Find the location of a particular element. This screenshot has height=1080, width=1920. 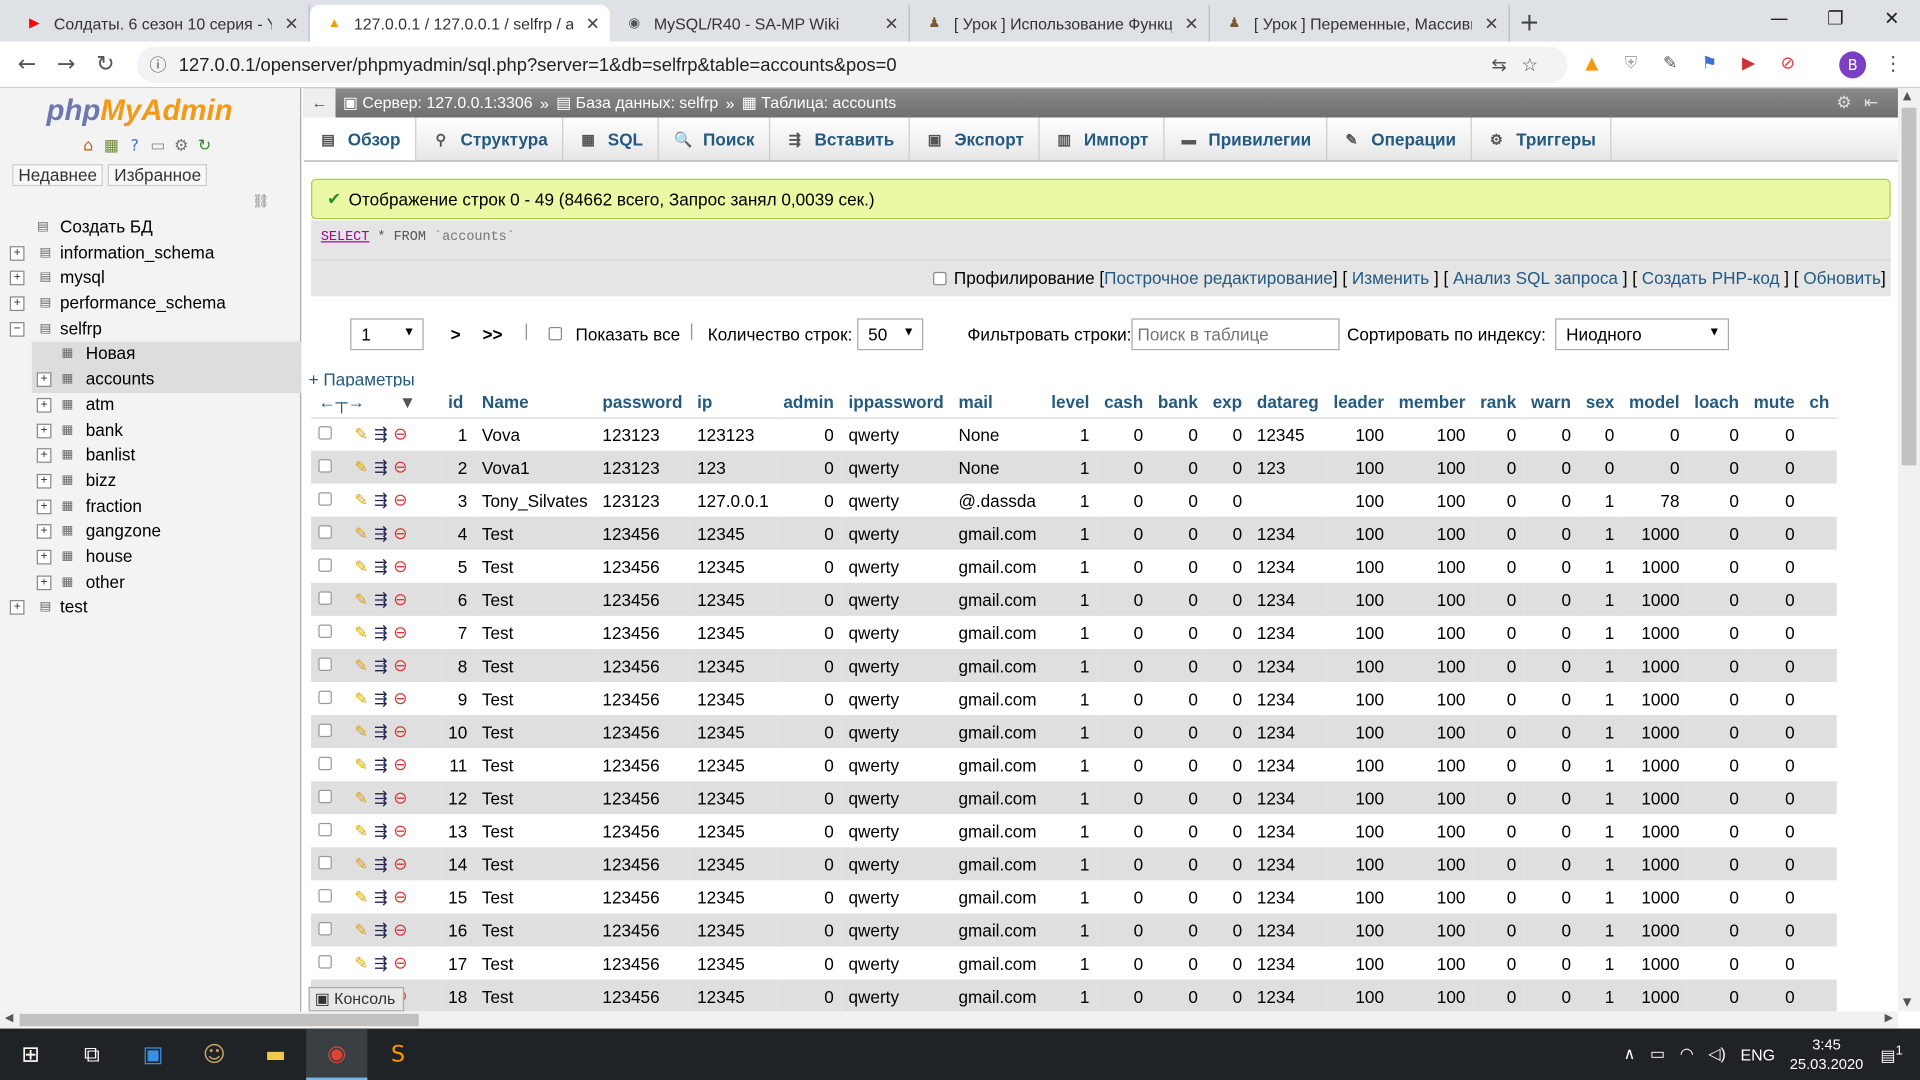

recent-button: Недавнее is located at coordinates (58, 175).